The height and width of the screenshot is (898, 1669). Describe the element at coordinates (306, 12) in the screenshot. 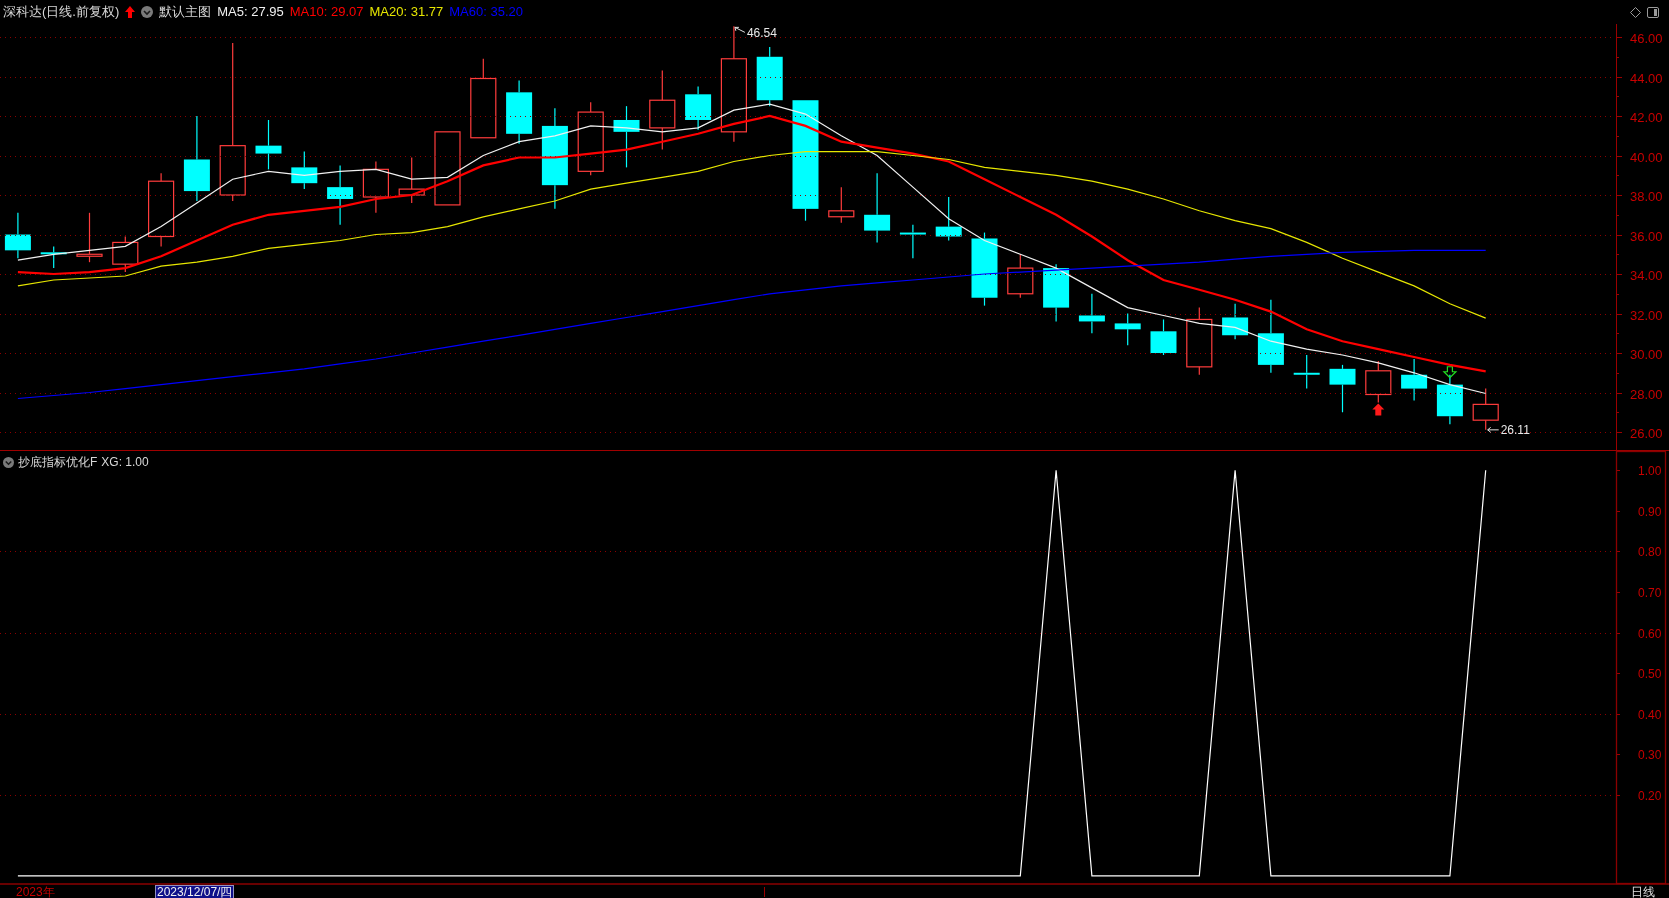

I see `series-name: MA10` at that location.